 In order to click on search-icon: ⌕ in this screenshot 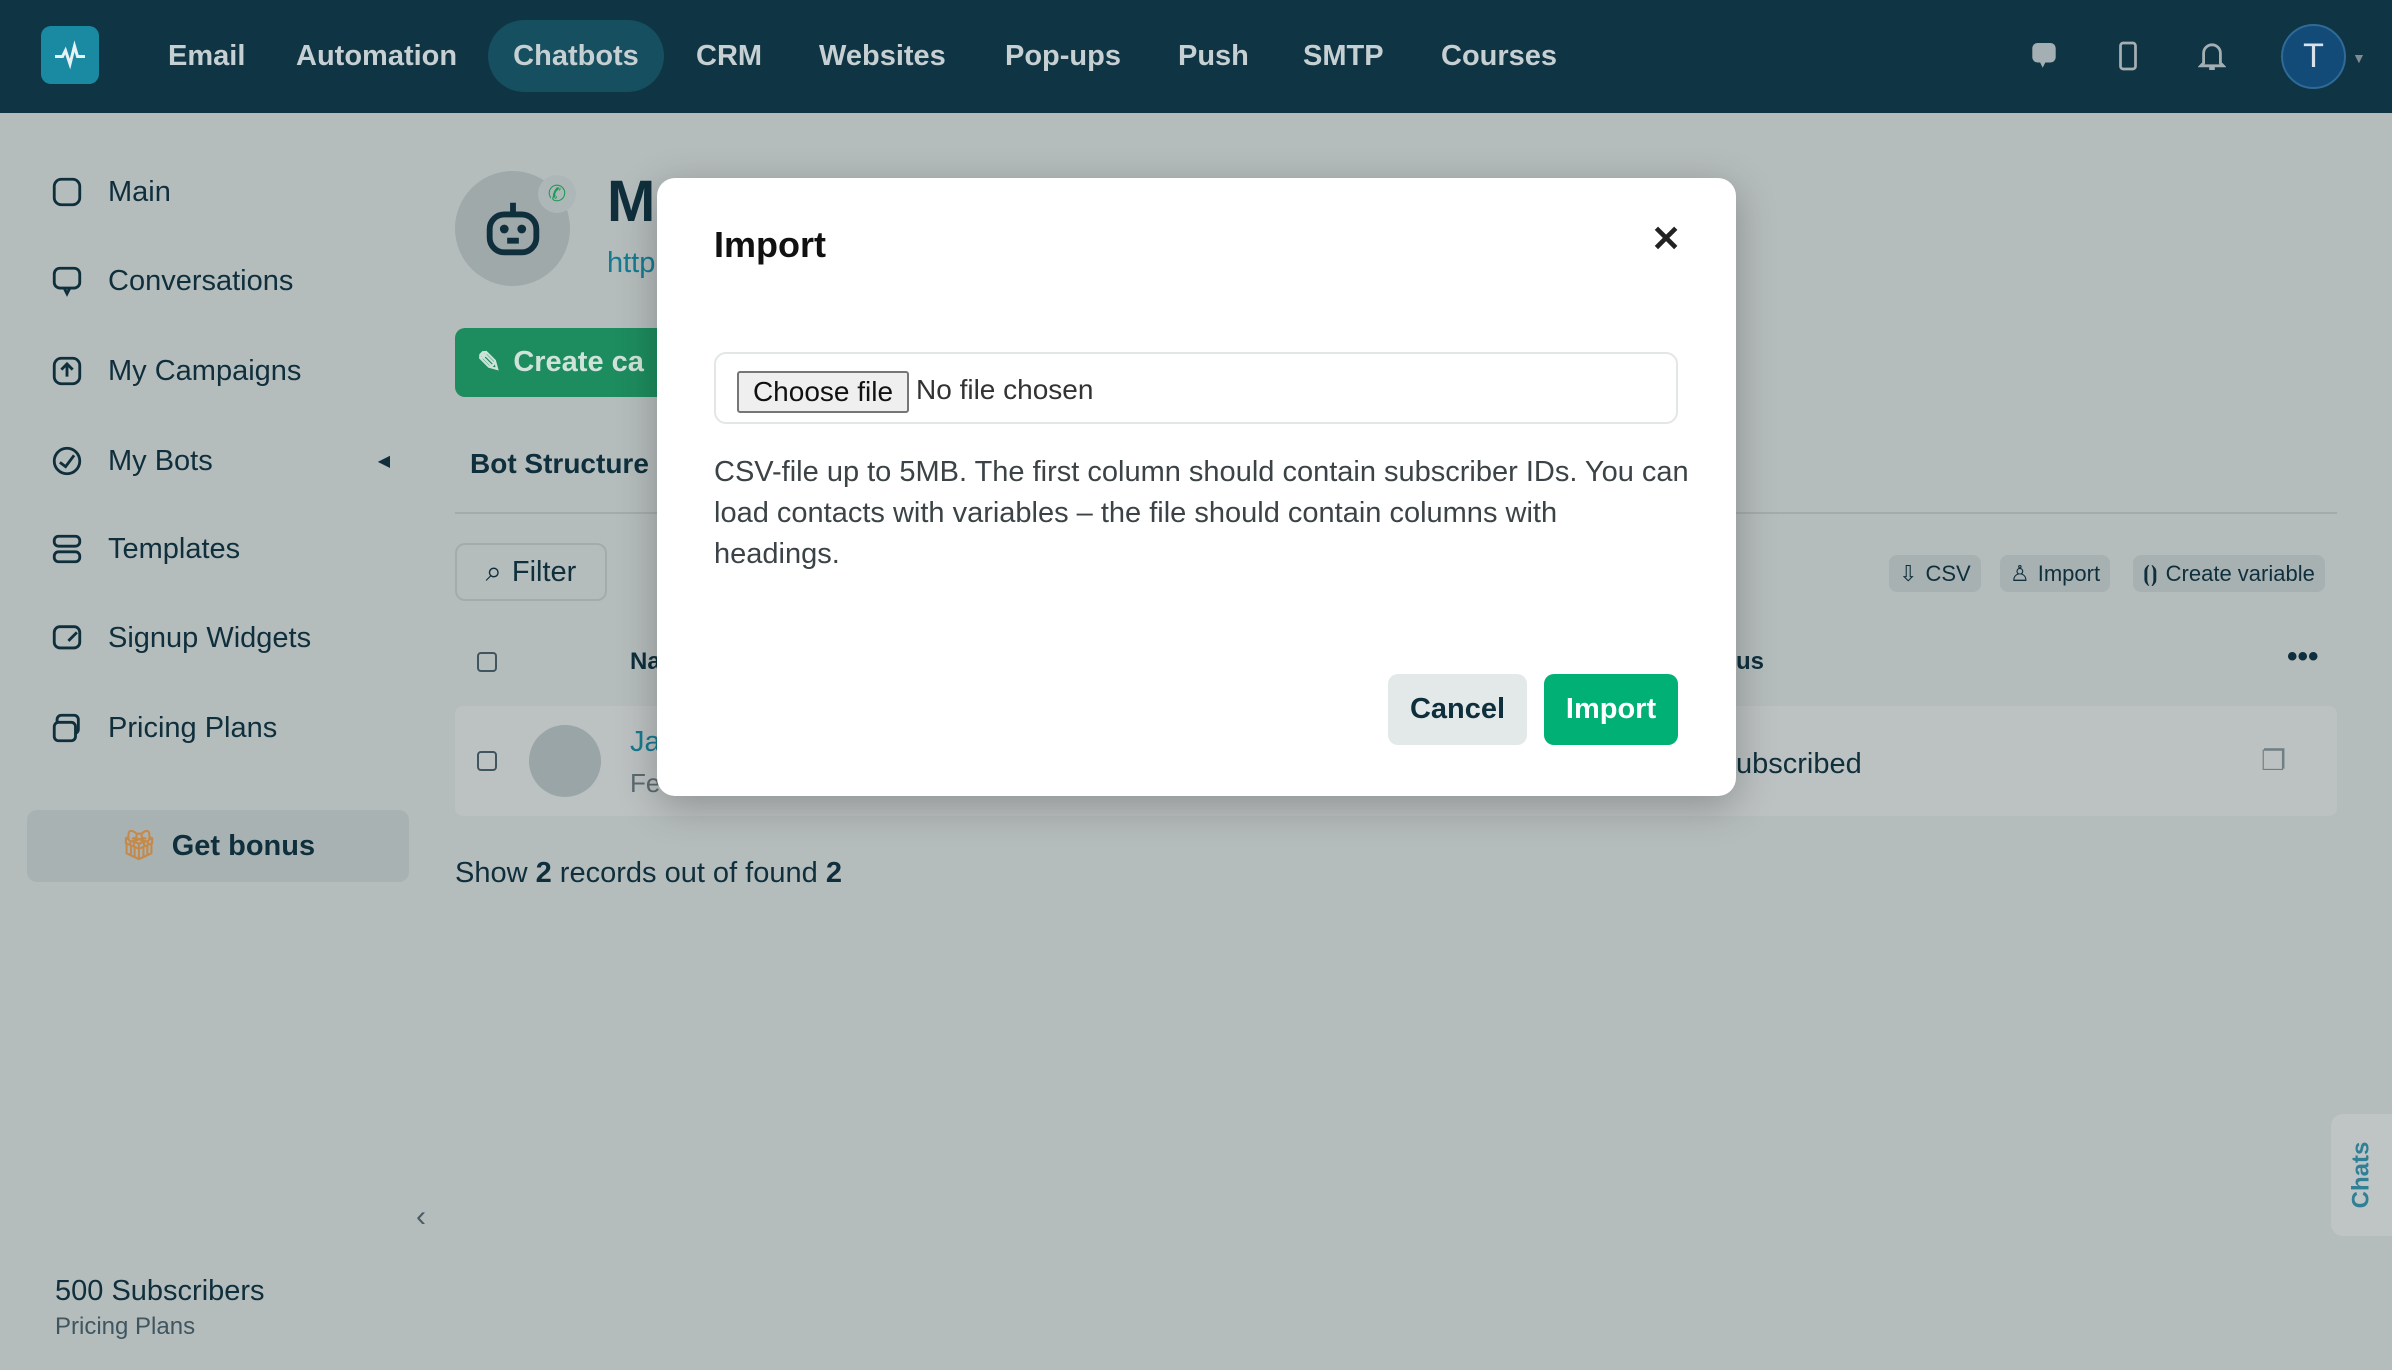, I will do `click(493, 571)`.